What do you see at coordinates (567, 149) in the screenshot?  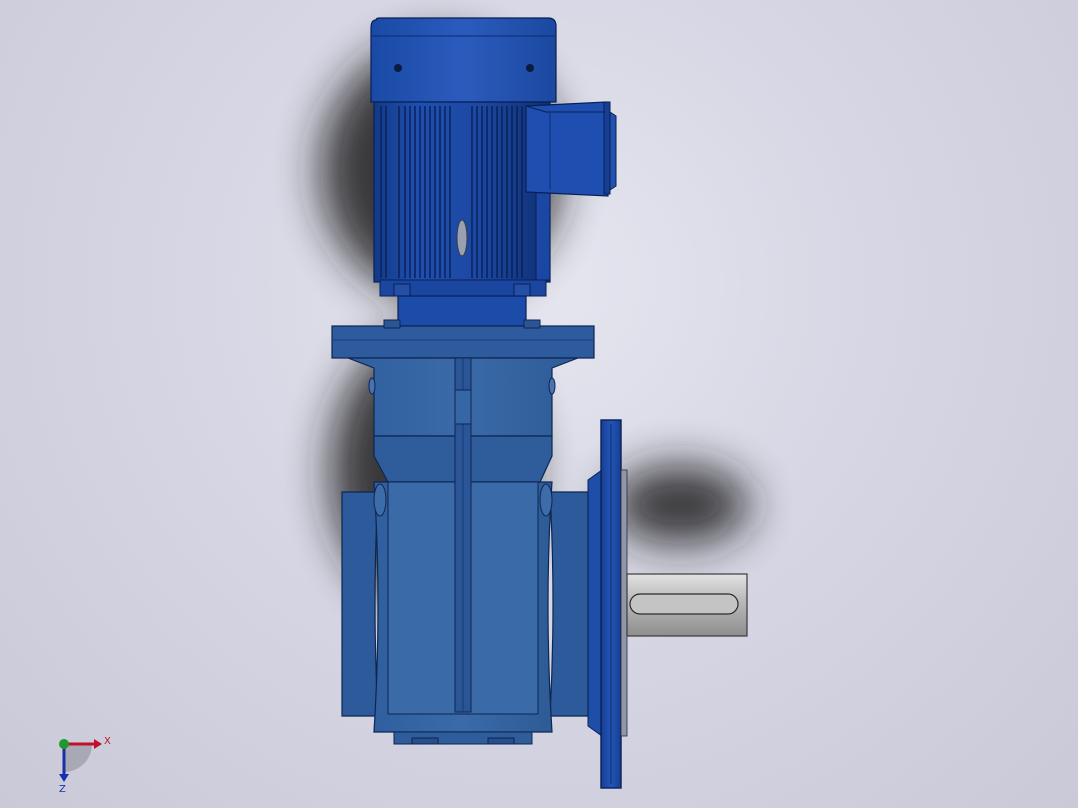 I see `terminal-box` at bounding box center [567, 149].